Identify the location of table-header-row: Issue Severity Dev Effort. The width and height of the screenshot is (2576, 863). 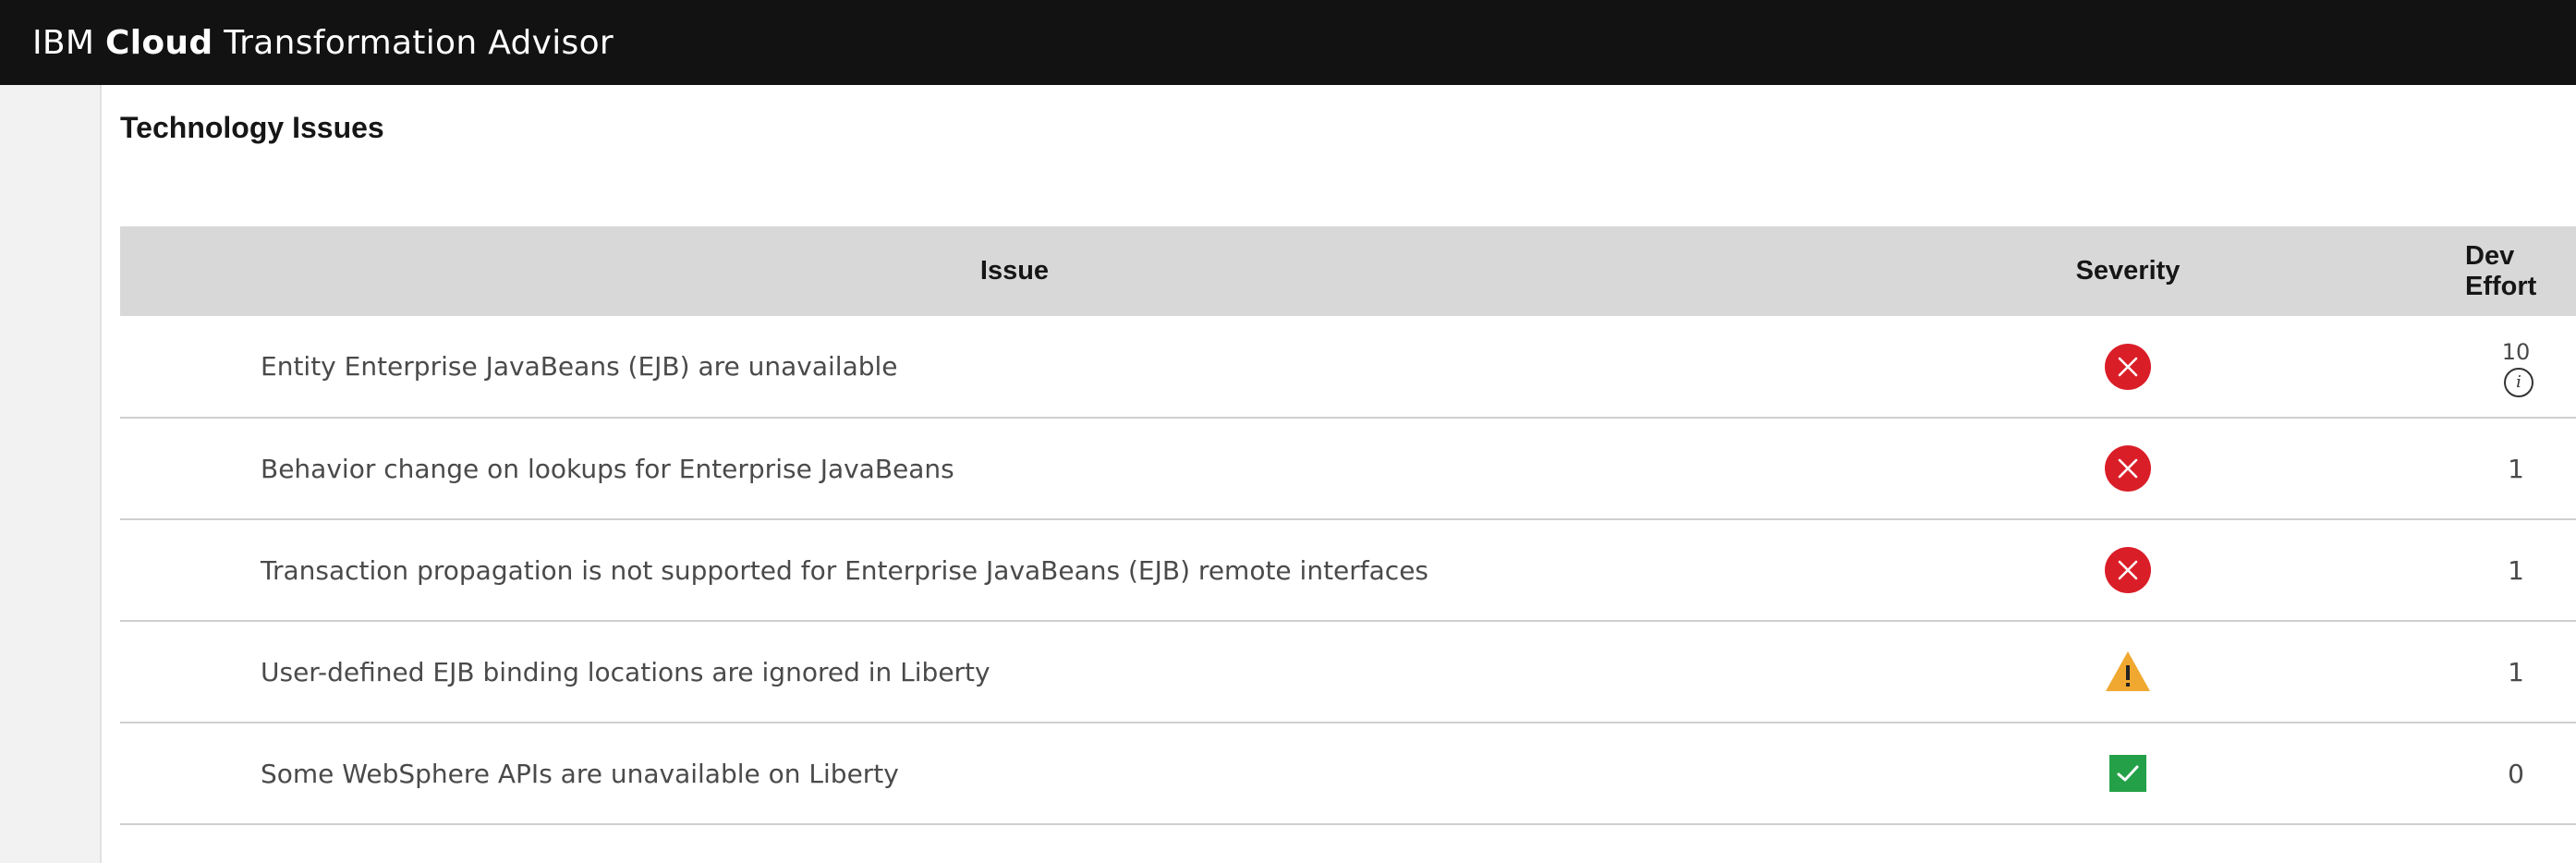
(1348, 271).